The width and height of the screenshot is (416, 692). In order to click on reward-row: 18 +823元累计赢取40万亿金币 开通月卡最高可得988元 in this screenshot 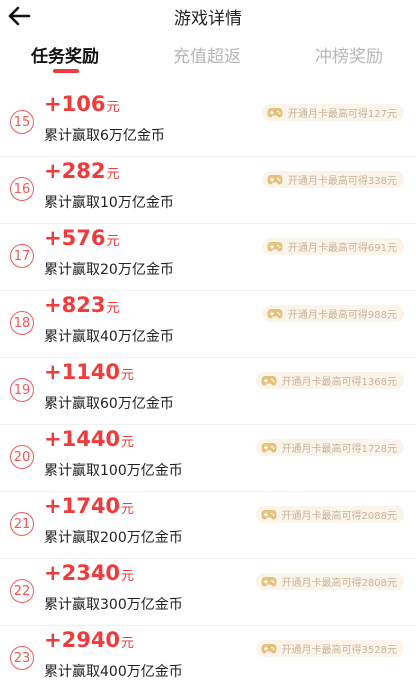, I will do `click(208, 324)`.